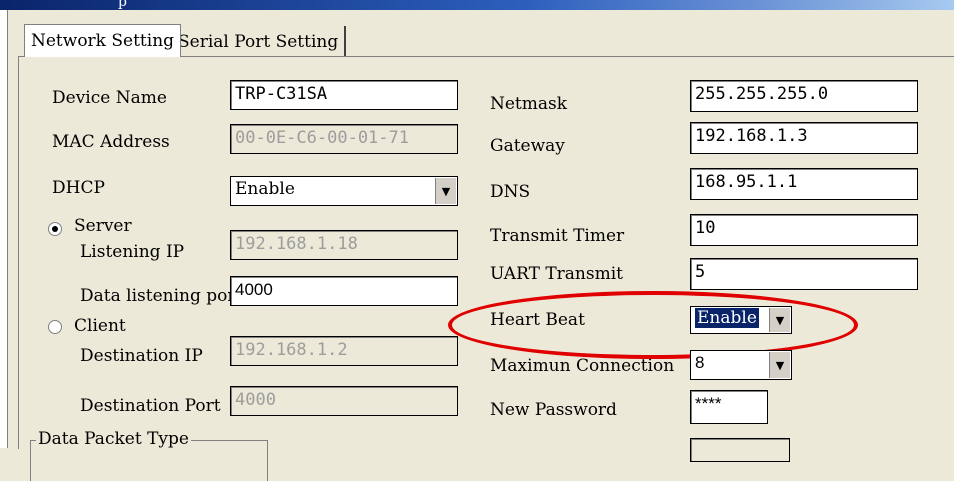  I want to click on new-password-input: ****, so click(729, 407).